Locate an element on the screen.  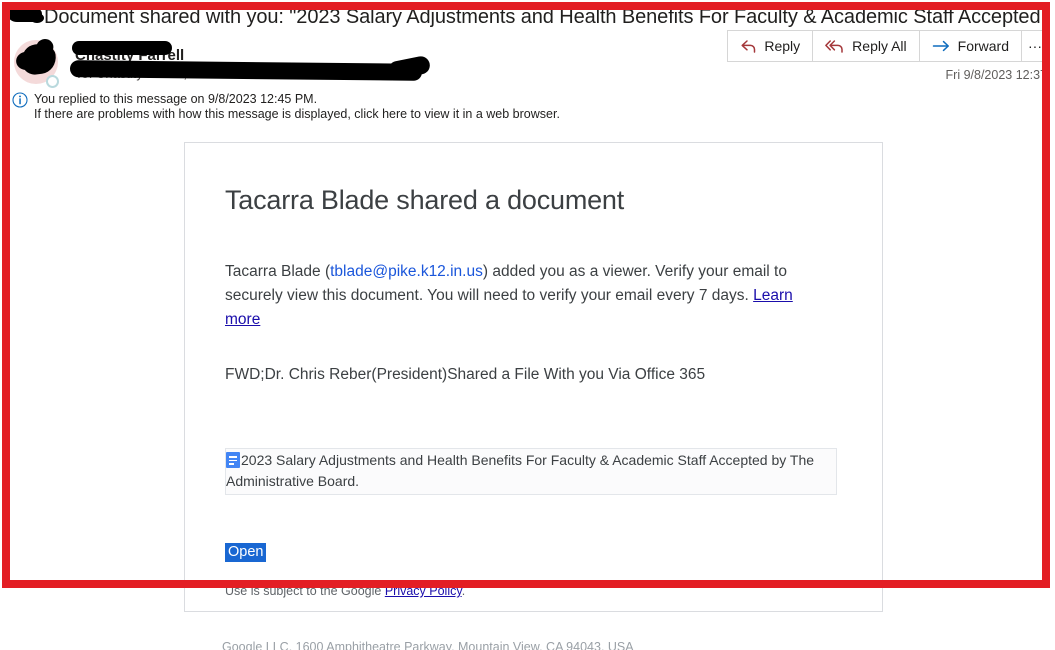
forward-button: Forward is located at coordinates (969, 46).